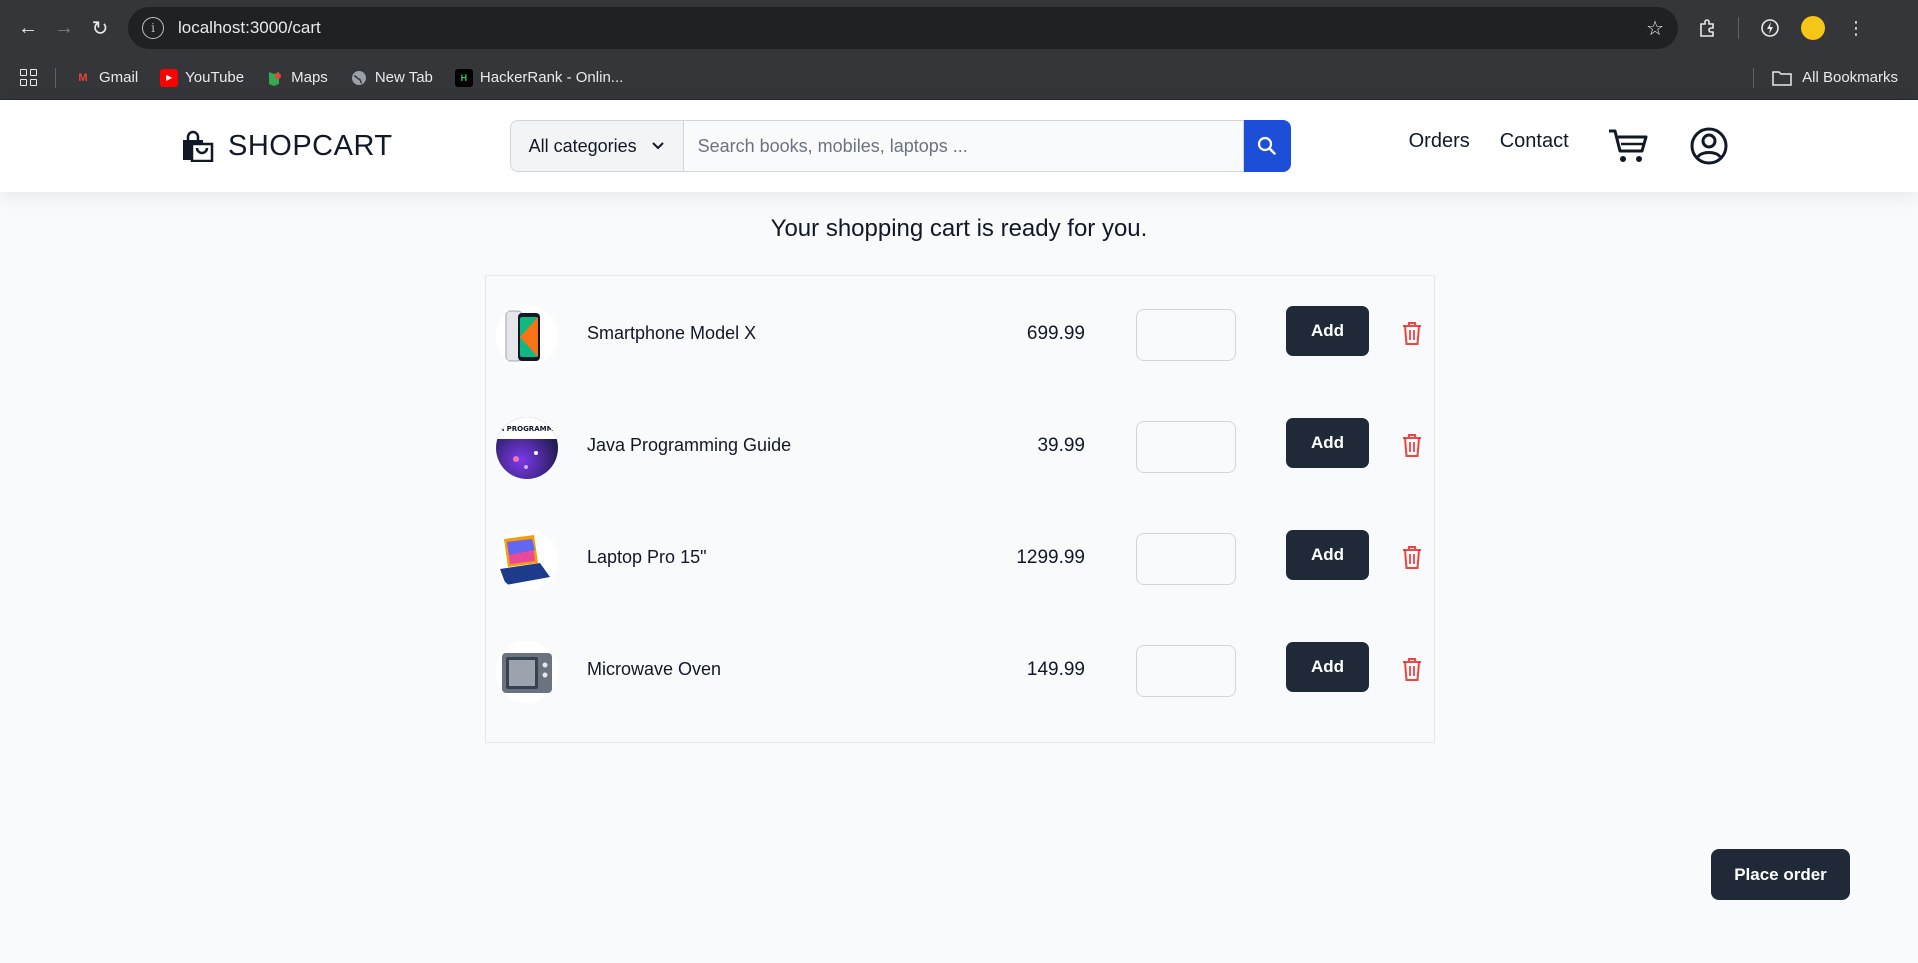 This screenshot has height=963, width=1918. I want to click on bookmark-youtube: ▶ YouTube, so click(202, 77).